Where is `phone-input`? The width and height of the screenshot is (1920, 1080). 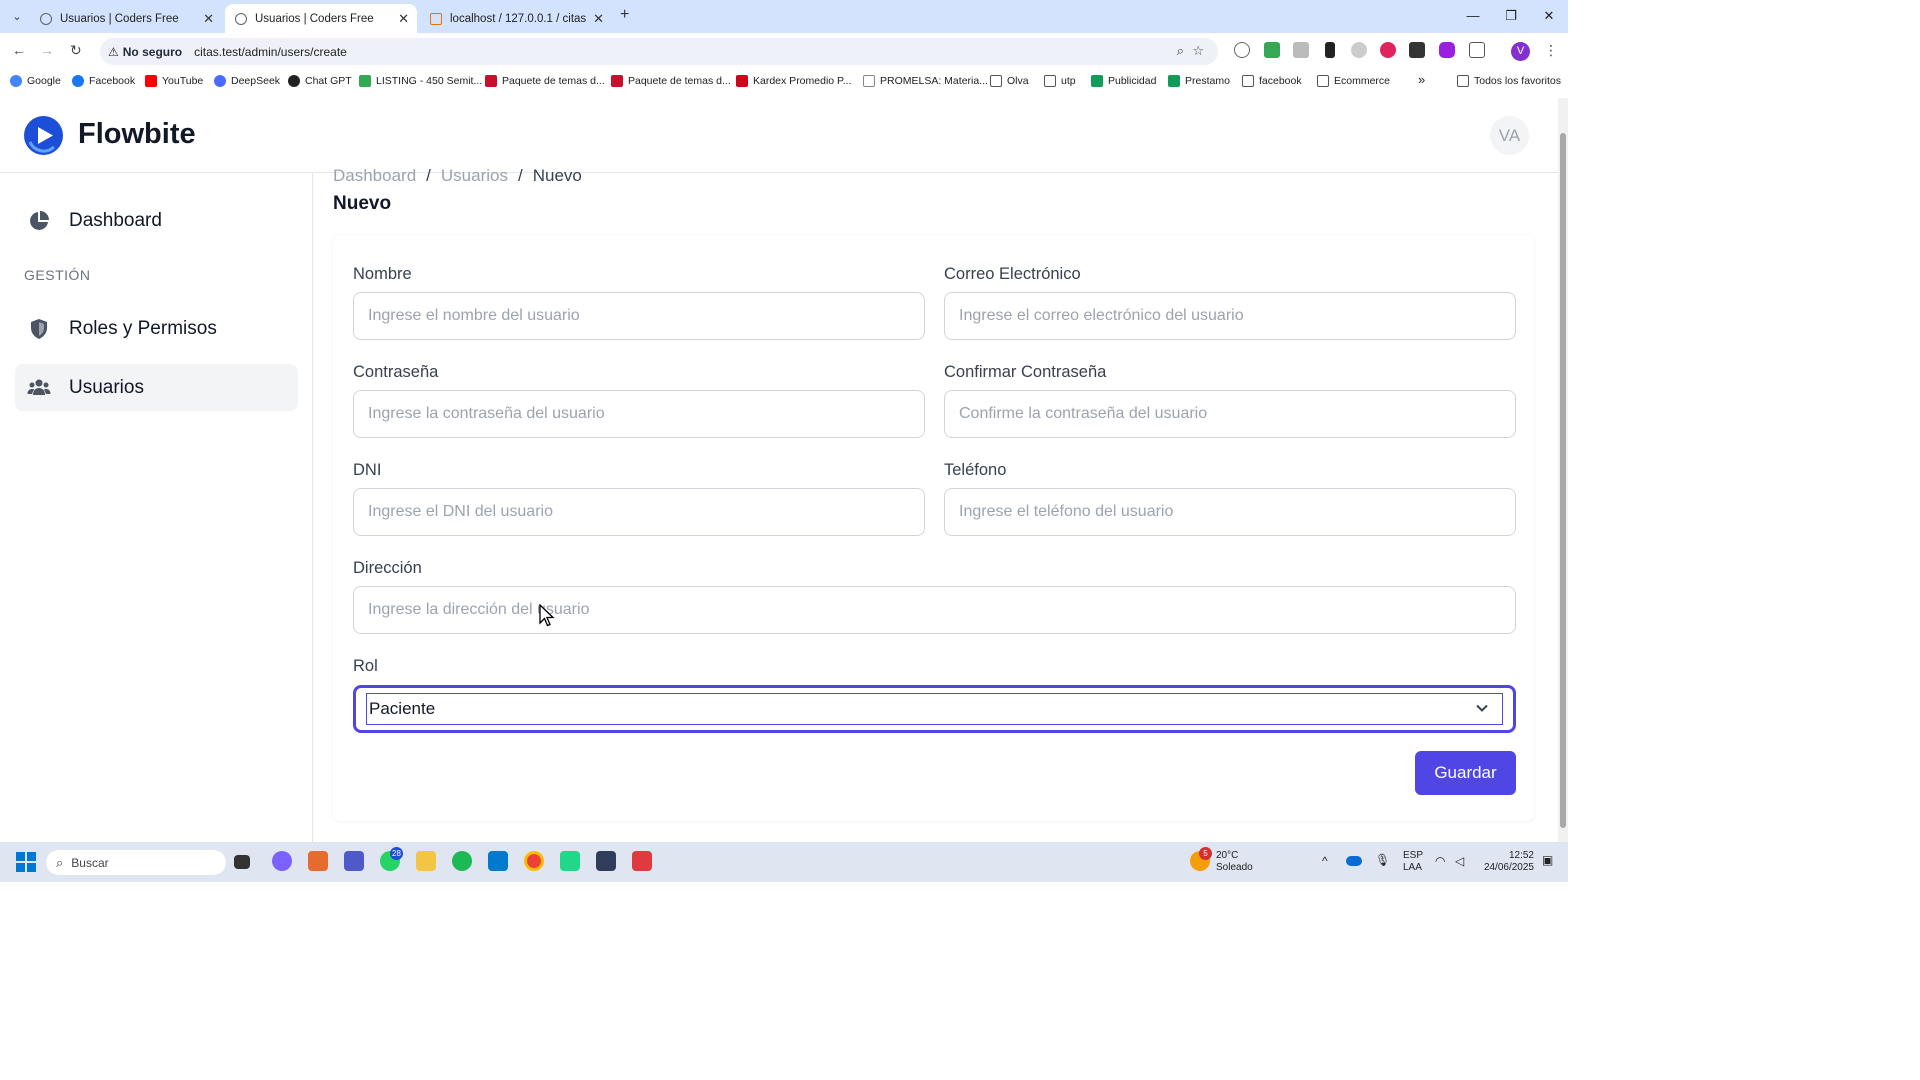
phone-input is located at coordinates (1230, 512).